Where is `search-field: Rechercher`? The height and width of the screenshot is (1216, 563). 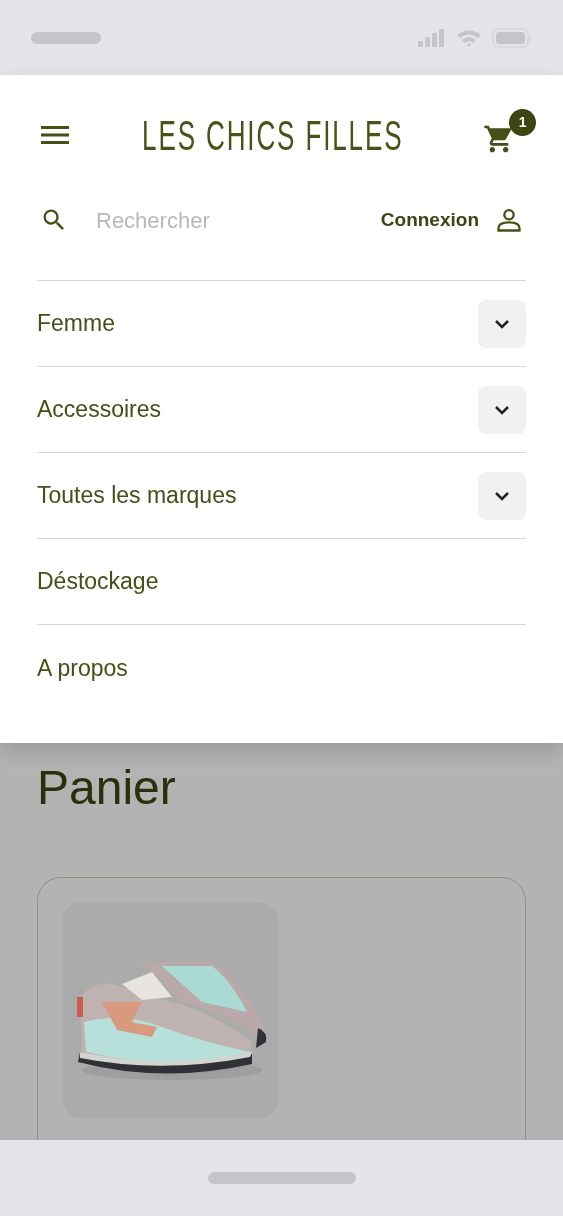
search-field: Rechercher is located at coordinates (196, 220).